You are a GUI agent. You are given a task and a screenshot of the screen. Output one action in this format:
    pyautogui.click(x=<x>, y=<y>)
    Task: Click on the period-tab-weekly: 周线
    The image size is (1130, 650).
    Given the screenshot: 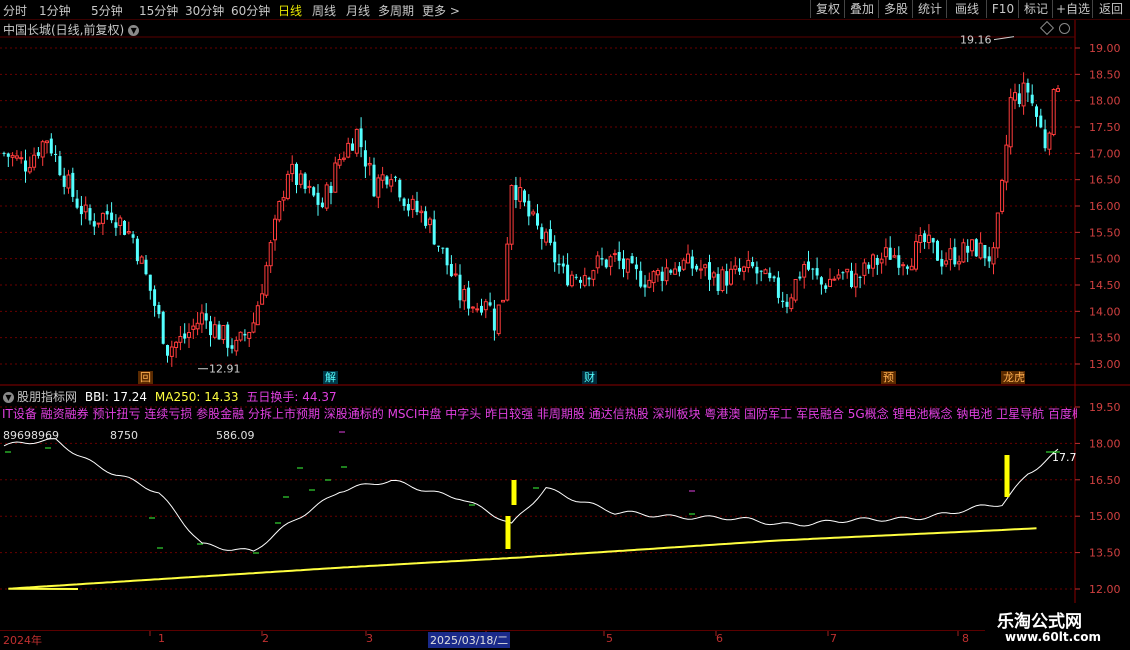 What is the action you would take?
    pyautogui.click(x=324, y=10)
    